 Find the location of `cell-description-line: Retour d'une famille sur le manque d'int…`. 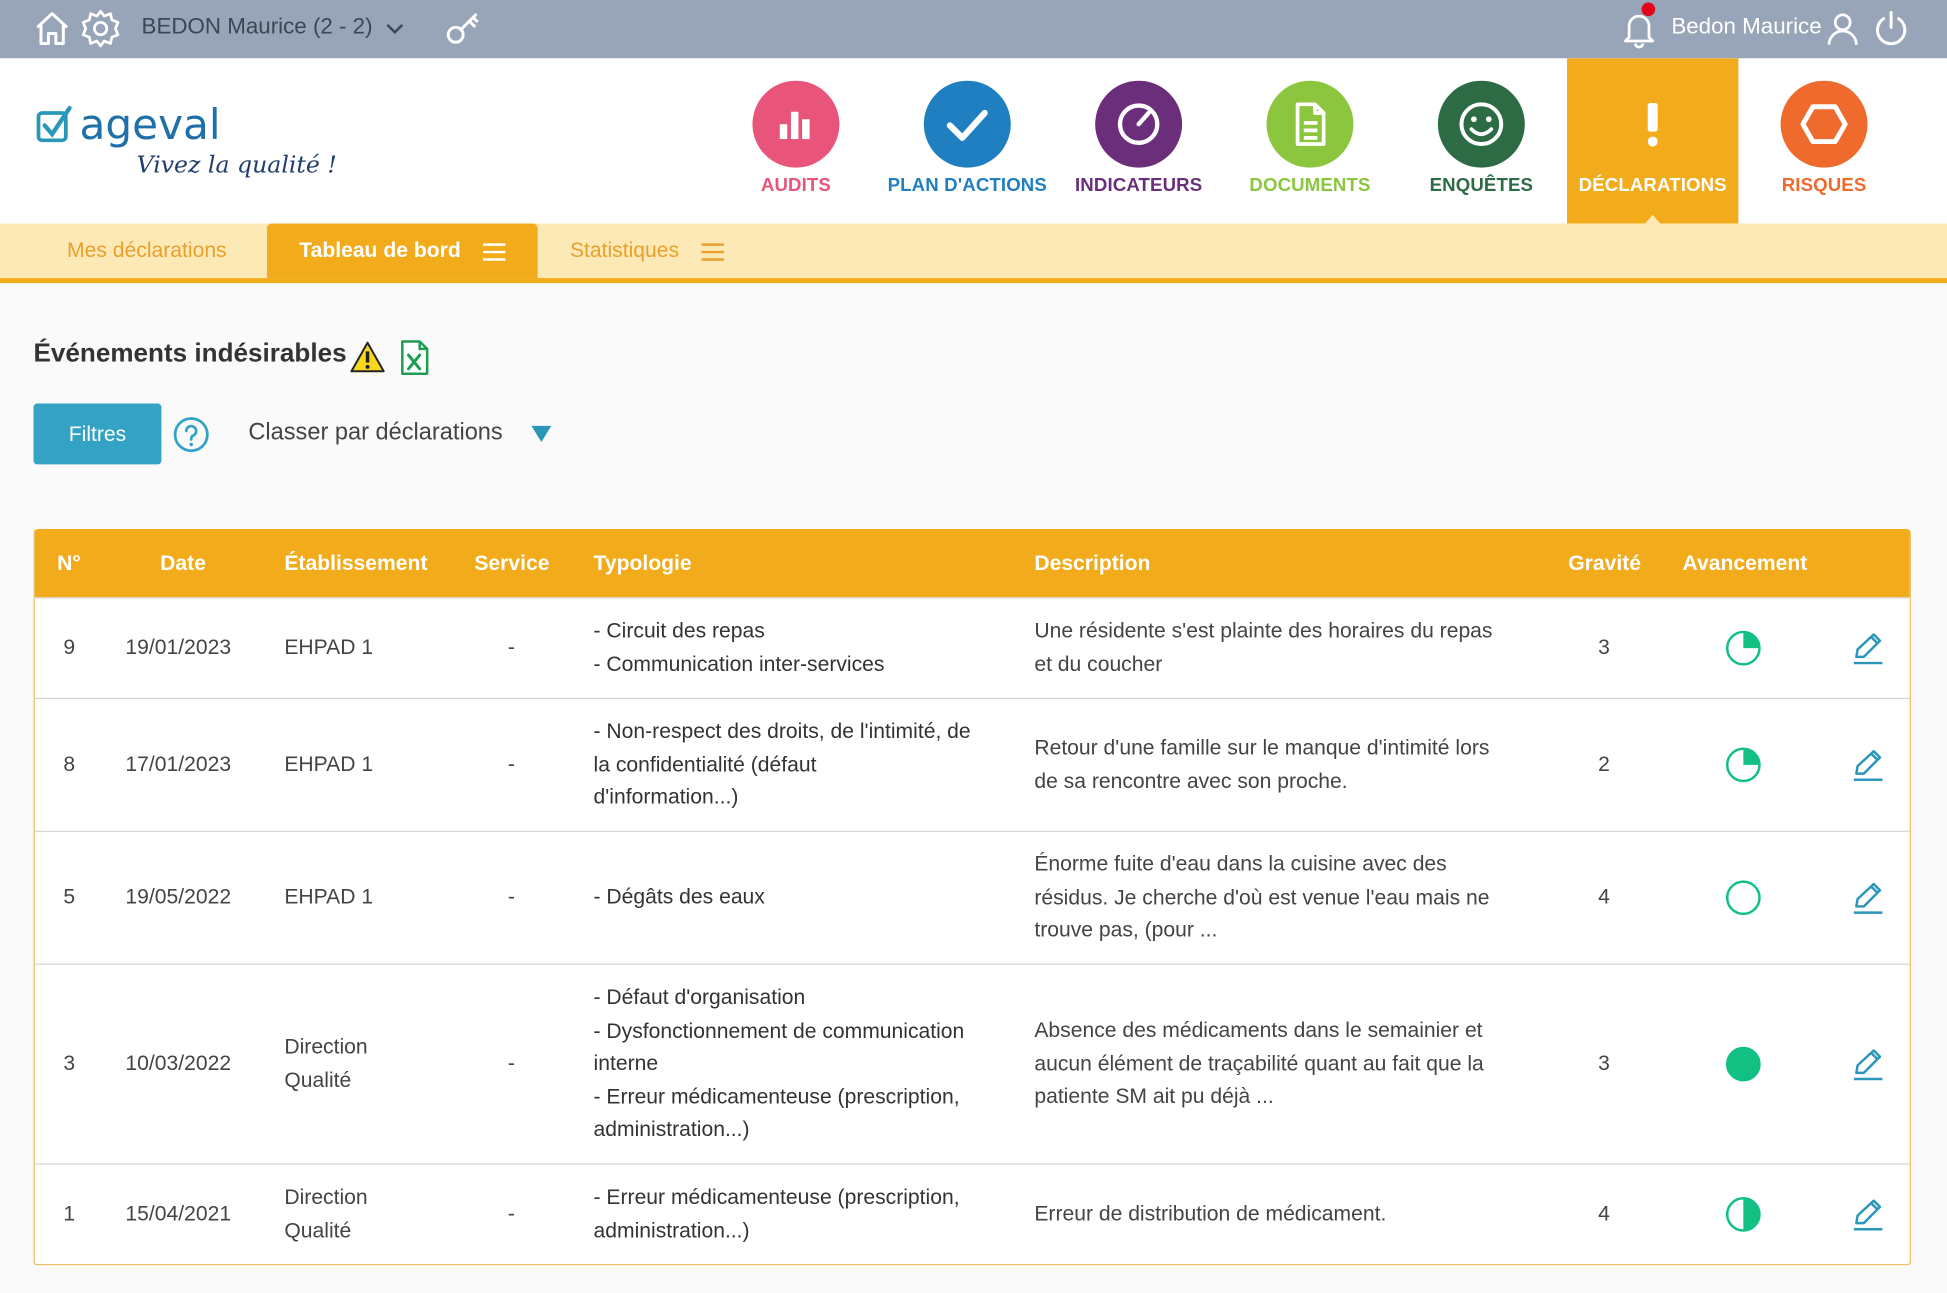

cell-description-line: Retour d'une famille sur le manque d'int… is located at coordinates (1262, 747).